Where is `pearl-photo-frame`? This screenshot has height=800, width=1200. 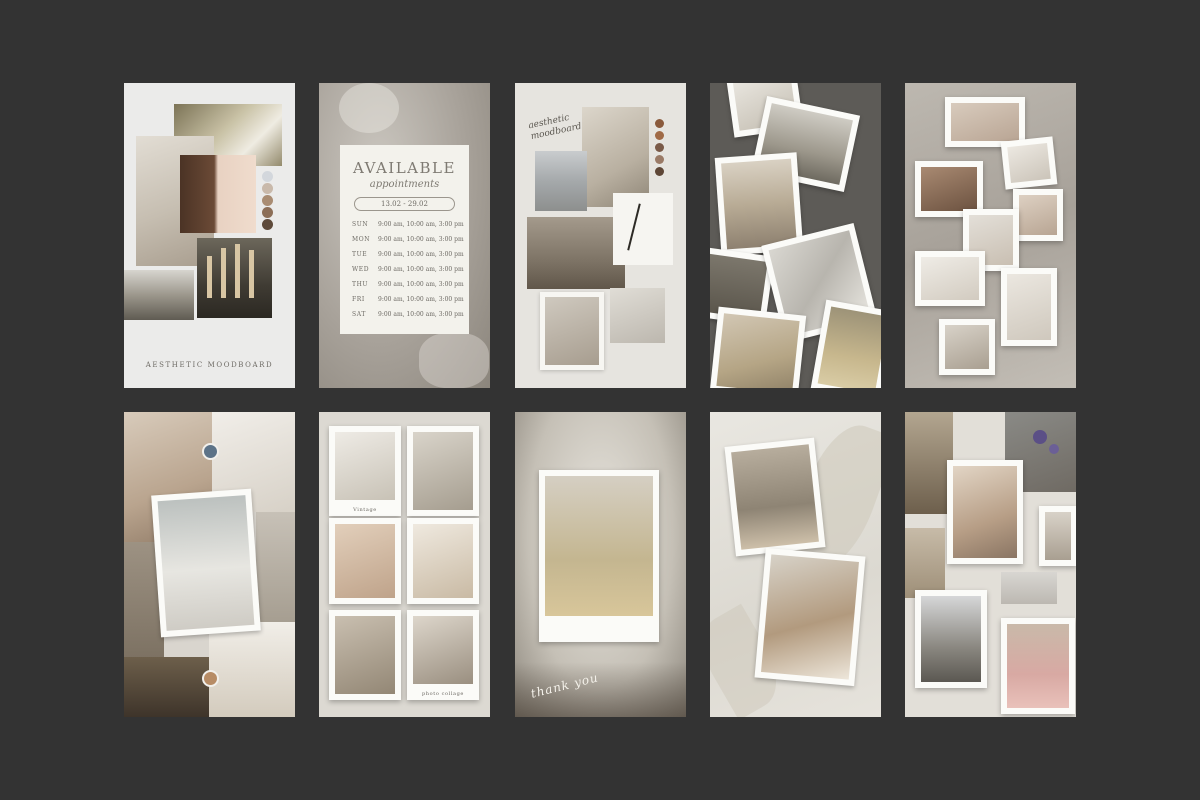
pearl-photo-frame is located at coordinates (950, 278).